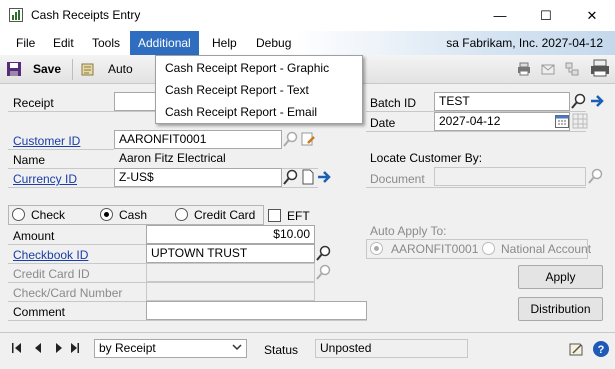  What do you see at coordinates (230, 234) in the screenshot?
I see `amount-field: $10.00` at bounding box center [230, 234].